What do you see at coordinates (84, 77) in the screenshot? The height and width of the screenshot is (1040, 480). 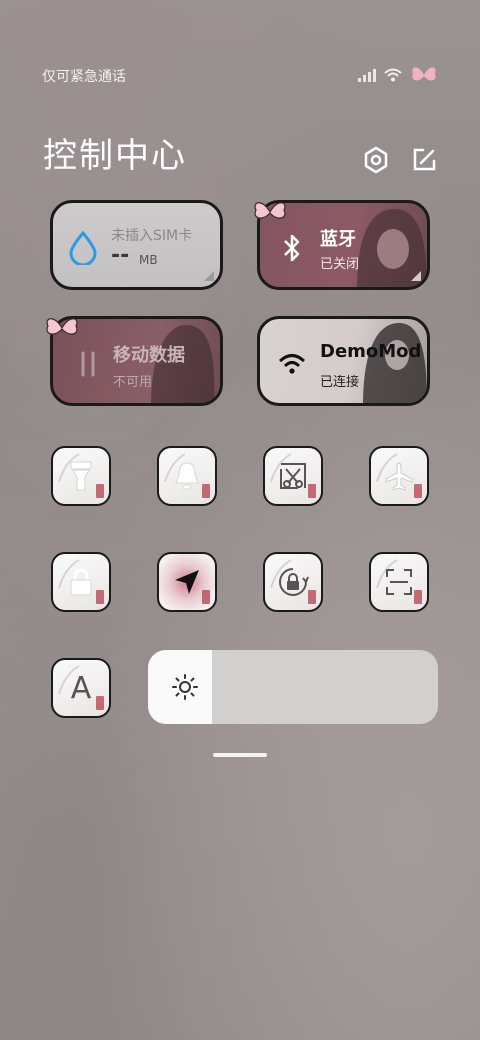 I see `carrier-status-text: 仅可紧急通话` at bounding box center [84, 77].